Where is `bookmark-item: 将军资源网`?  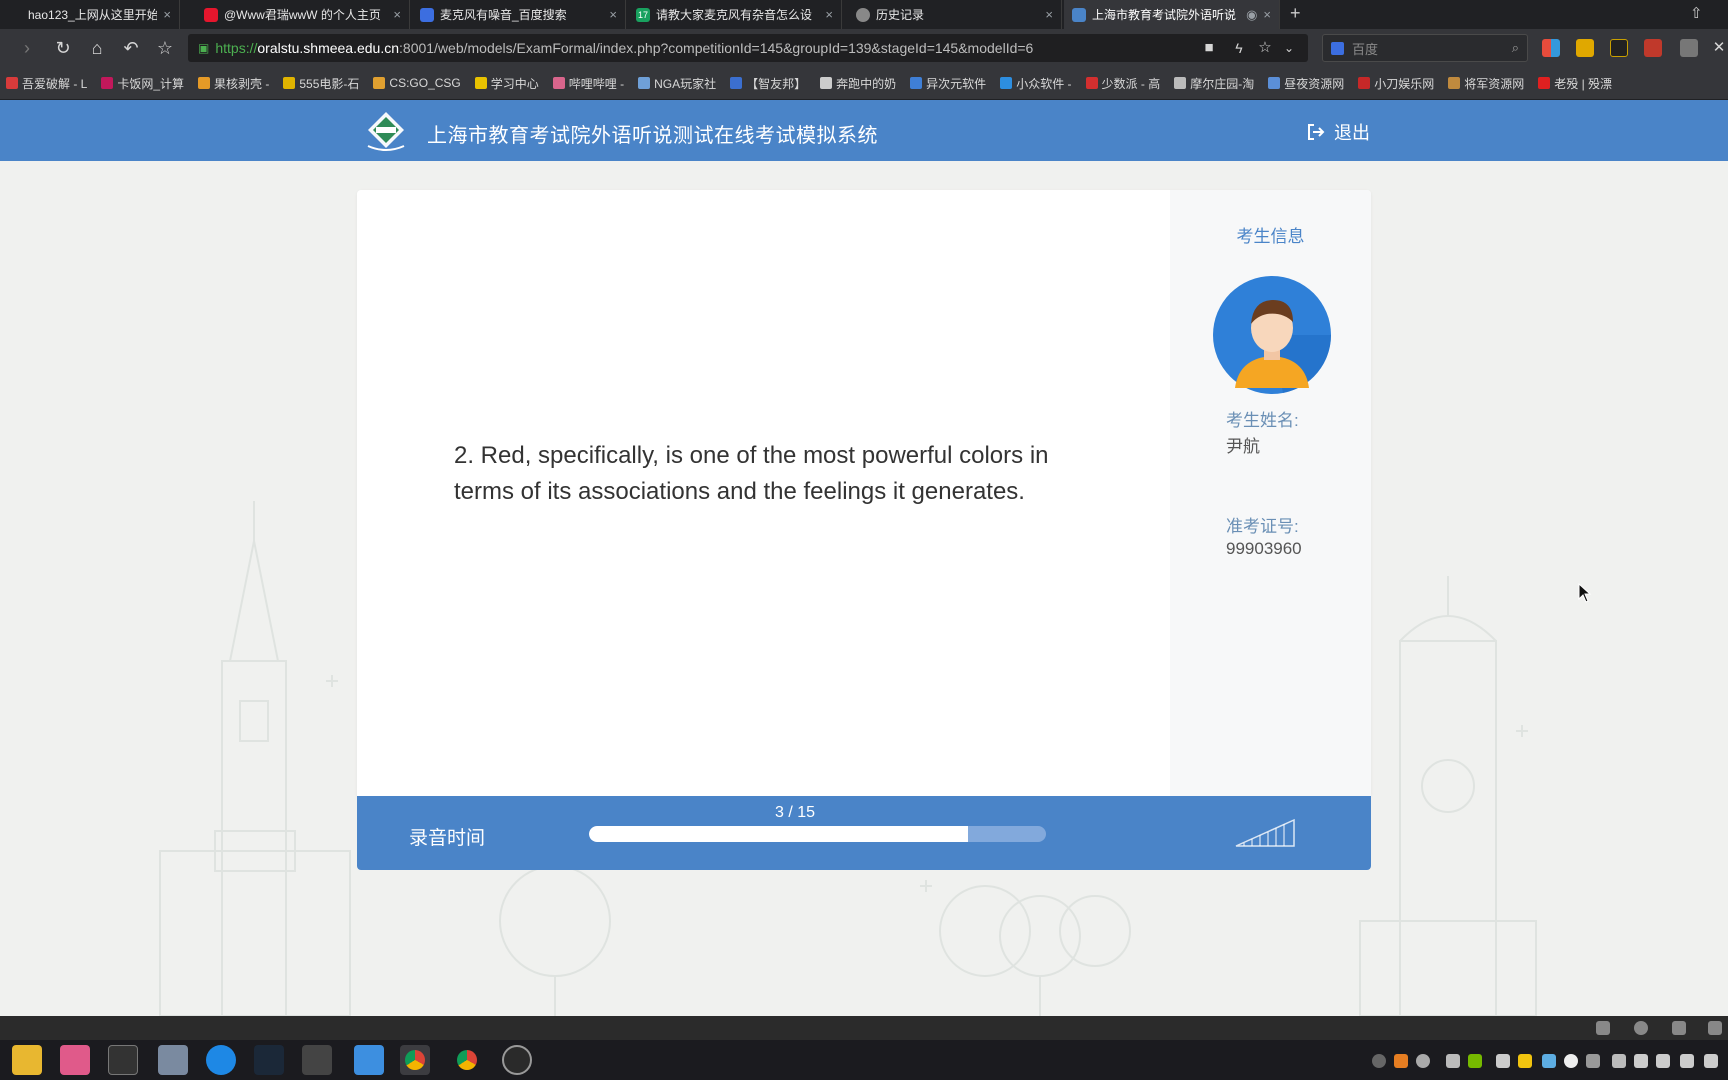 bookmark-item: 将军资源网 is located at coordinates (1486, 83).